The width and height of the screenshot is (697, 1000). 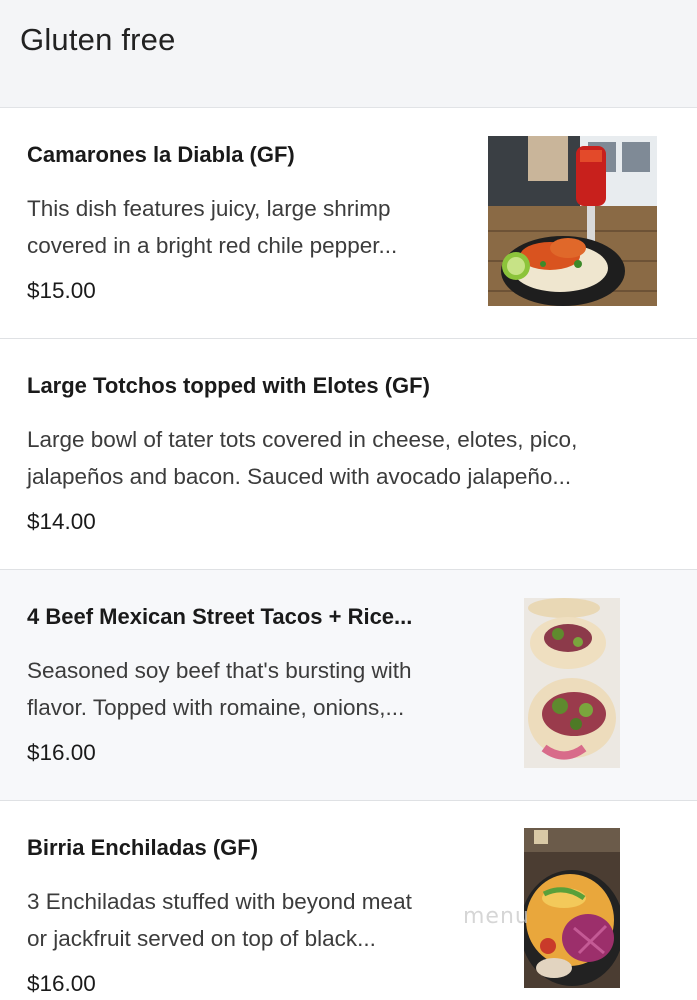 I want to click on item-price: $14.00, so click(x=61, y=521).